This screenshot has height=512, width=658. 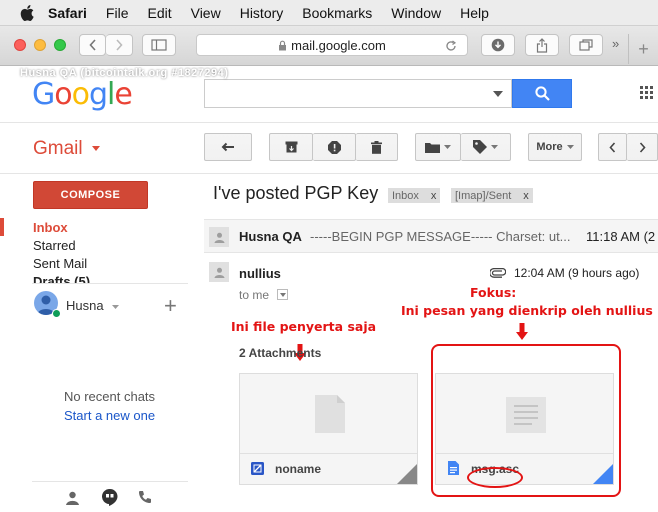 I want to click on active-indicator, so click(x=2, y=227).